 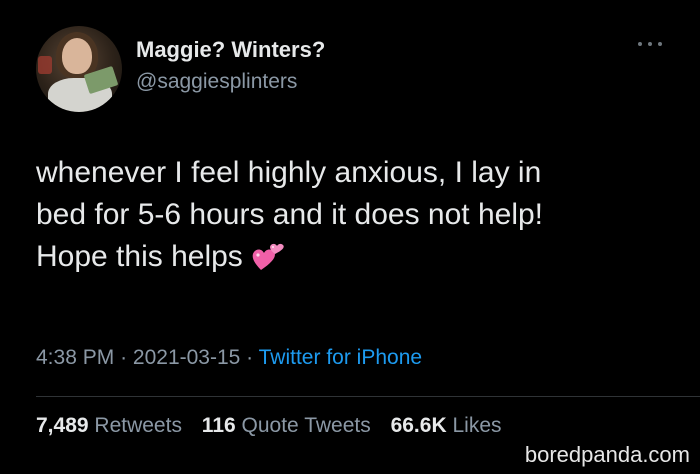 I want to click on tweet-date: 2021-03-15, so click(x=186, y=357).